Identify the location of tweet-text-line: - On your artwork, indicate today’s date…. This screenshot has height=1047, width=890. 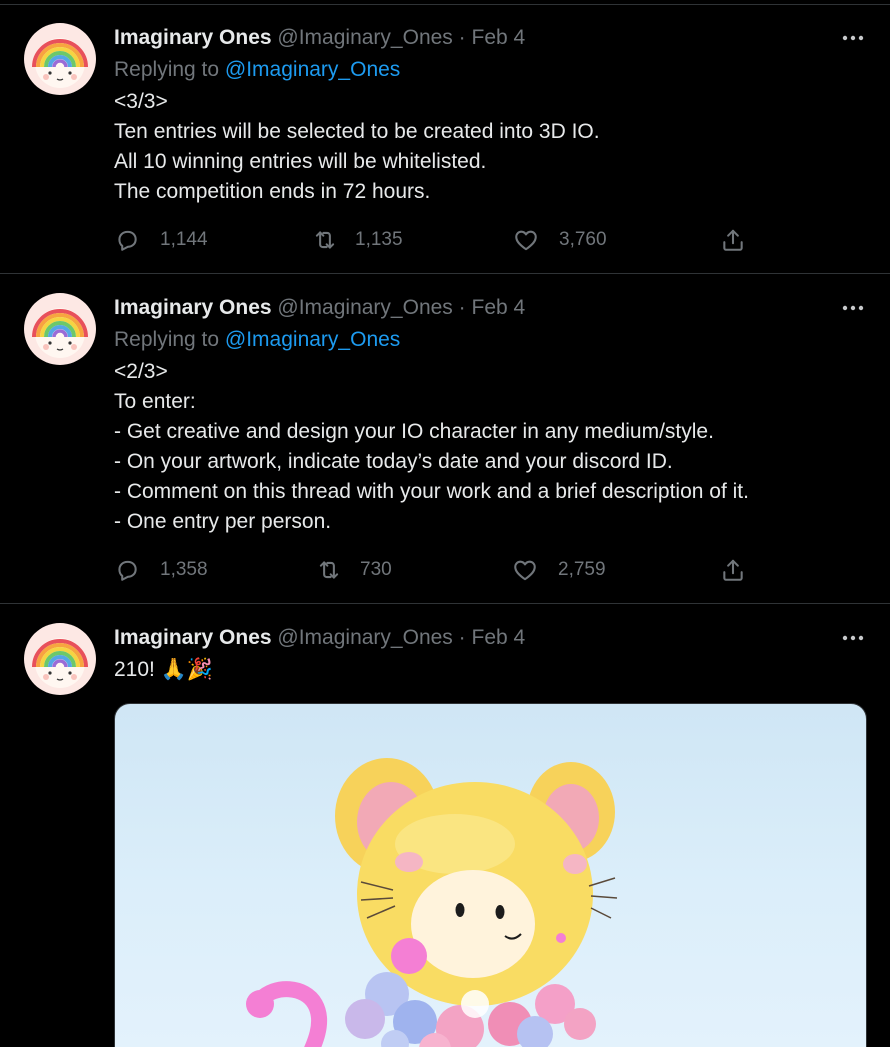
(393, 461).